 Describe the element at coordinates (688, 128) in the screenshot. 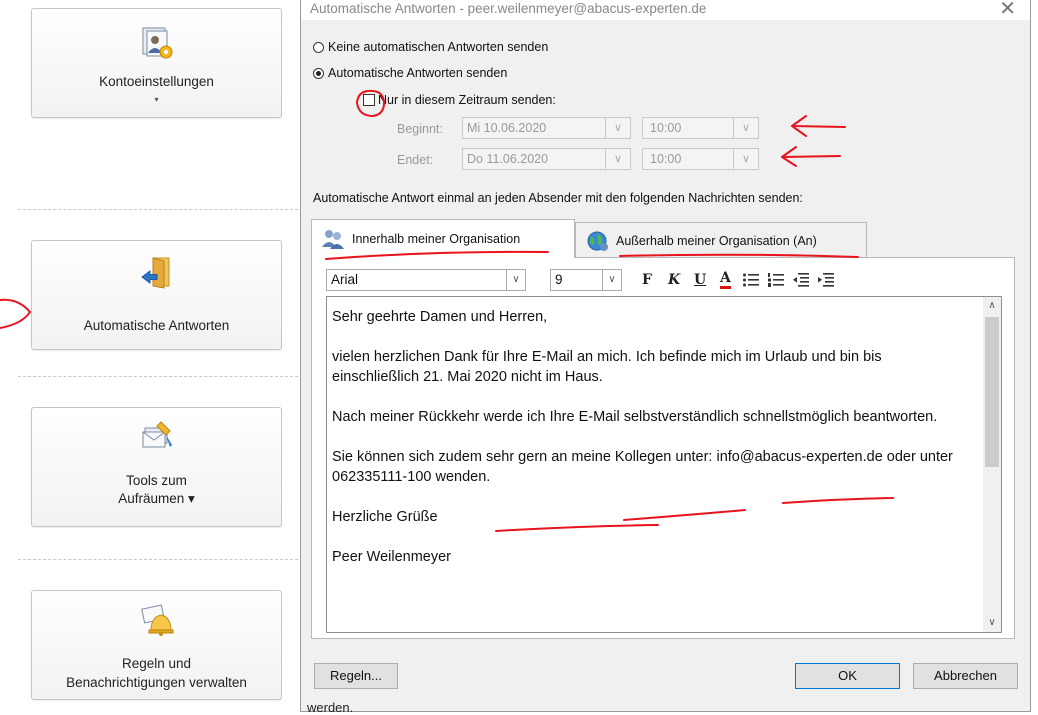

I see `start-time-field: 10:00` at that location.